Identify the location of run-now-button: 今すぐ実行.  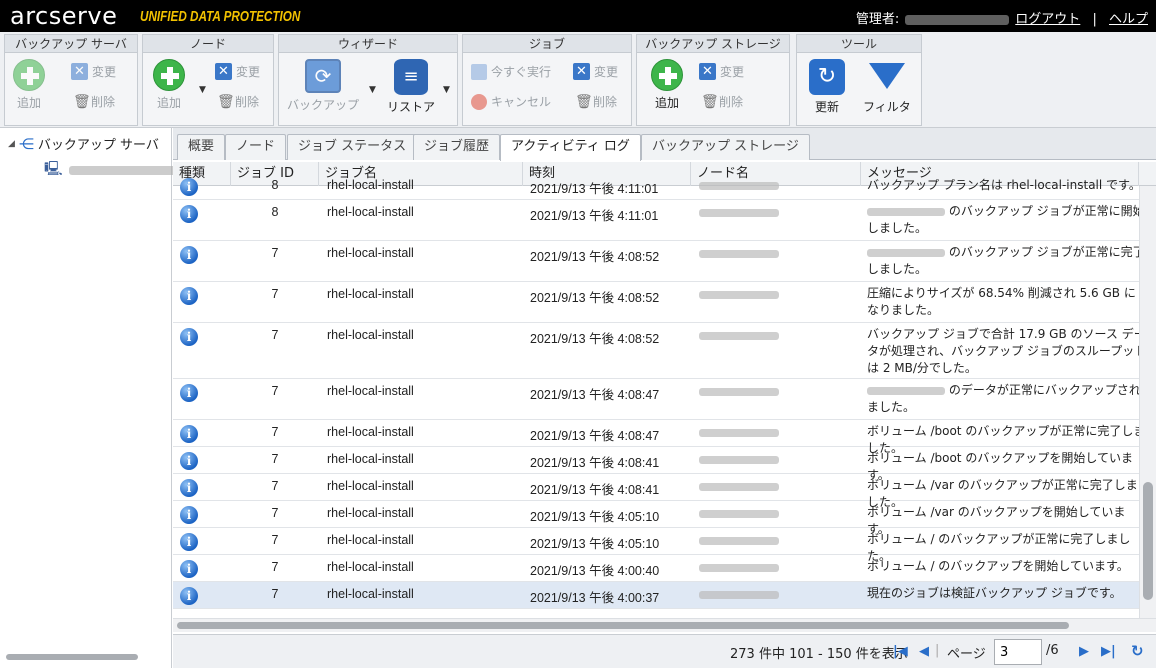
(511, 71).